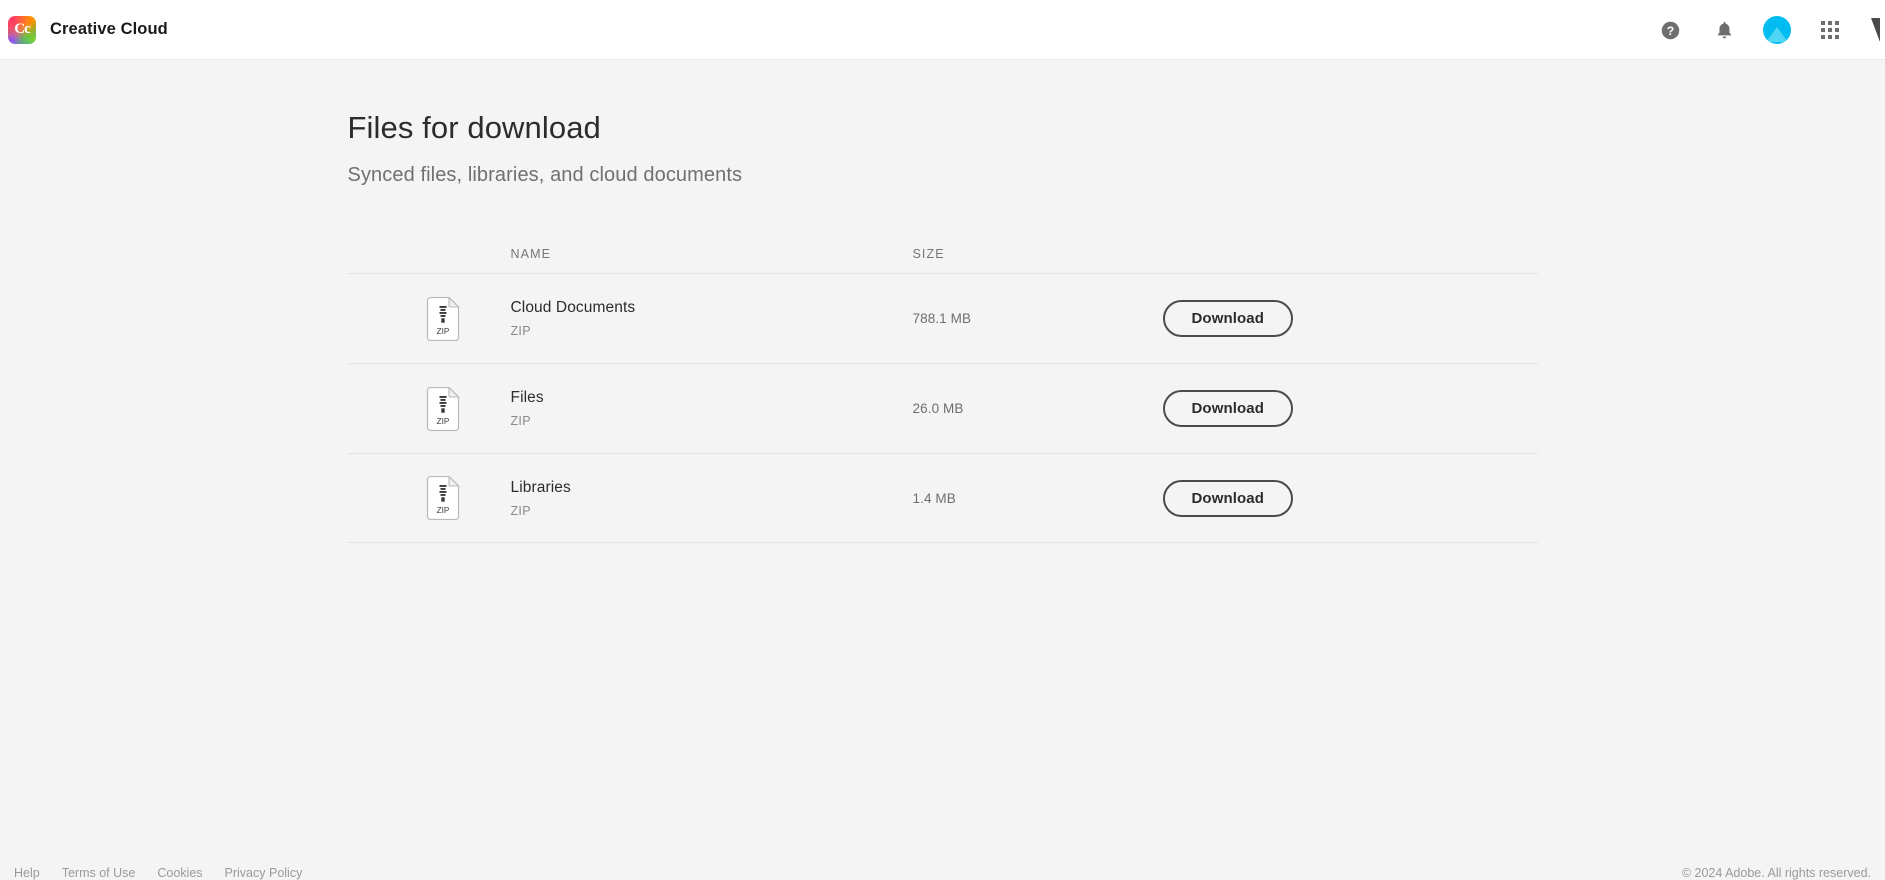 The height and width of the screenshot is (880, 1885). Describe the element at coordinates (540, 487) in the screenshot. I see `file-name: Libraries` at that location.